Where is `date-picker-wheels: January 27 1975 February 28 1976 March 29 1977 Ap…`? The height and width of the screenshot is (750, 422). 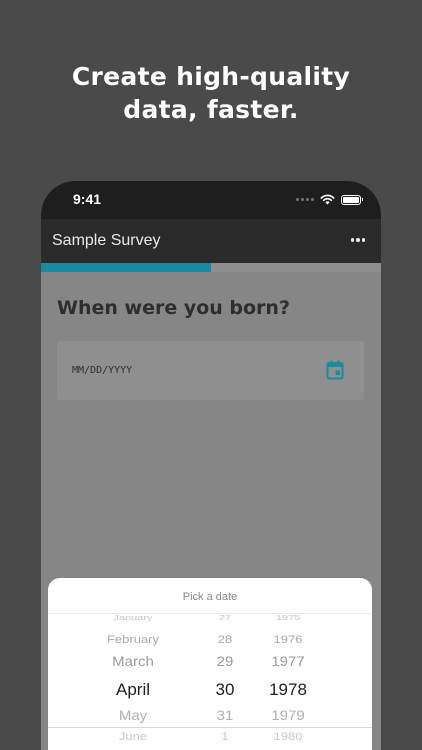
date-picker-wheels: January 27 1975 February 28 1976 March 29 1977 Ap… is located at coordinates (210, 682).